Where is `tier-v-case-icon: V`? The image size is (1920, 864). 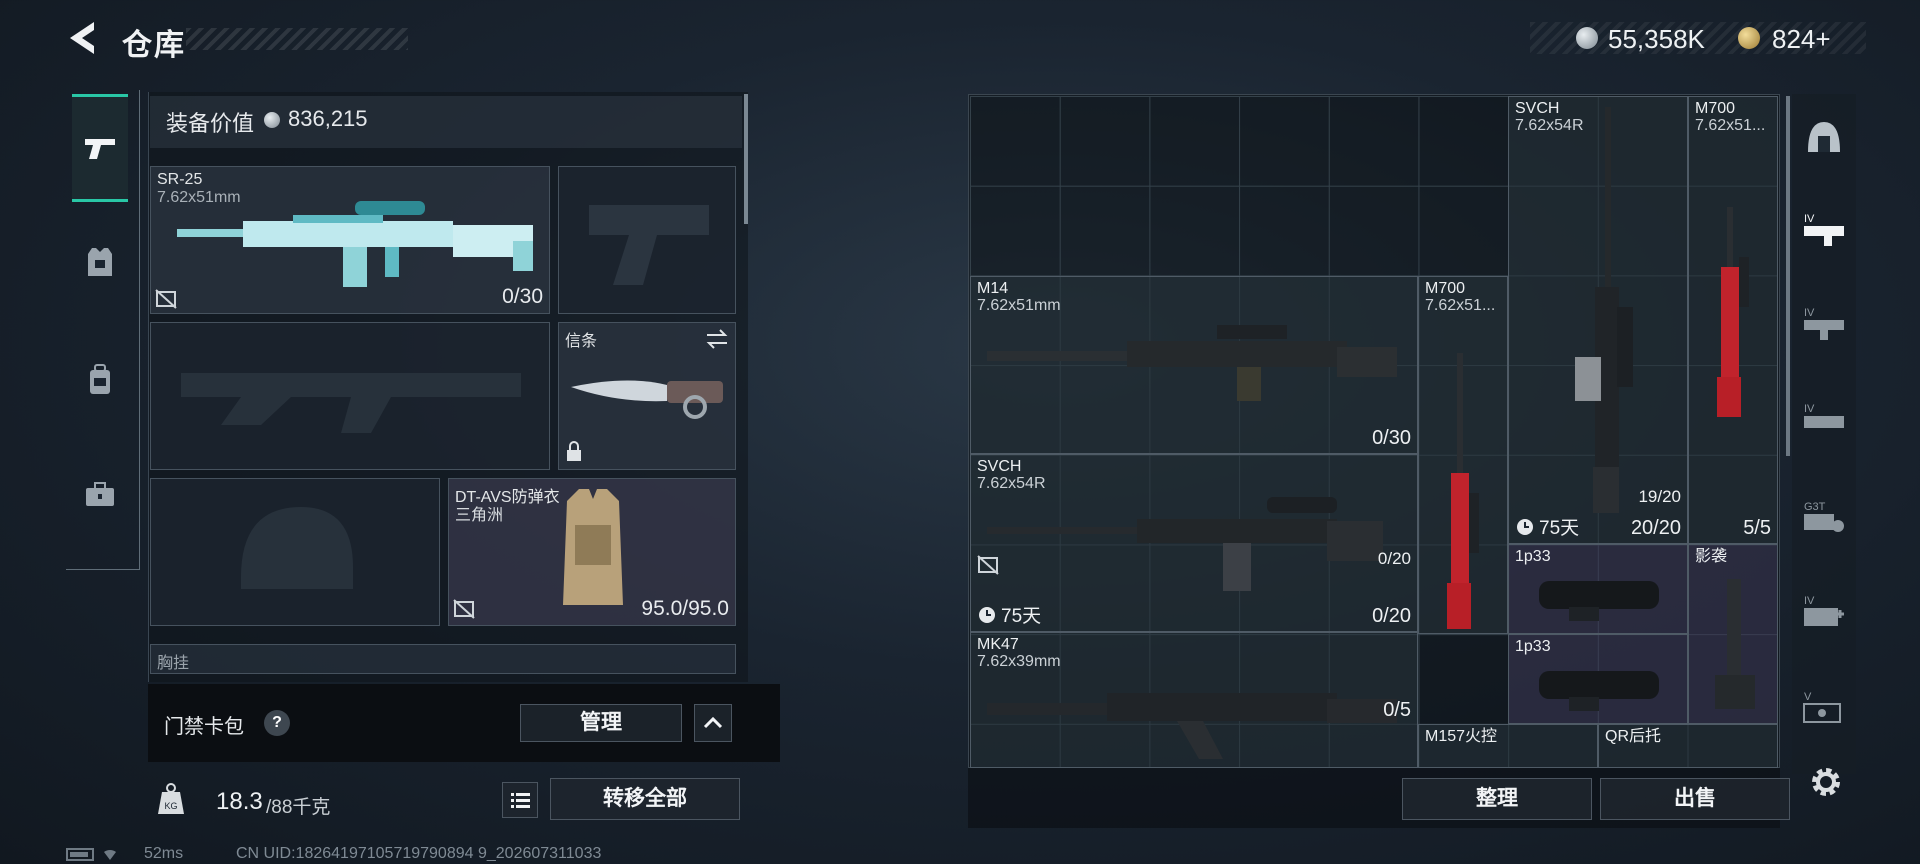 tier-v-case-icon: V is located at coordinates (1824, 706).